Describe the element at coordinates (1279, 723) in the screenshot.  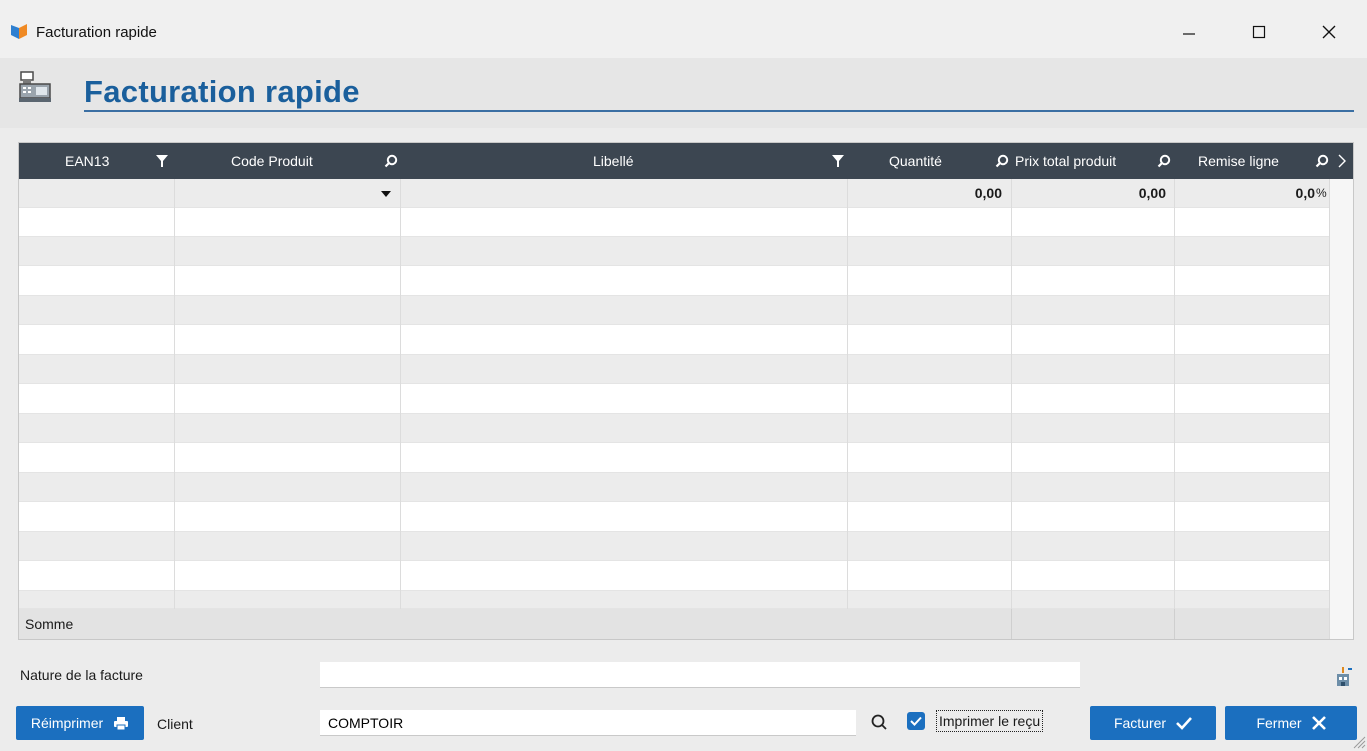
I see `close-label: Fermer` at that location.